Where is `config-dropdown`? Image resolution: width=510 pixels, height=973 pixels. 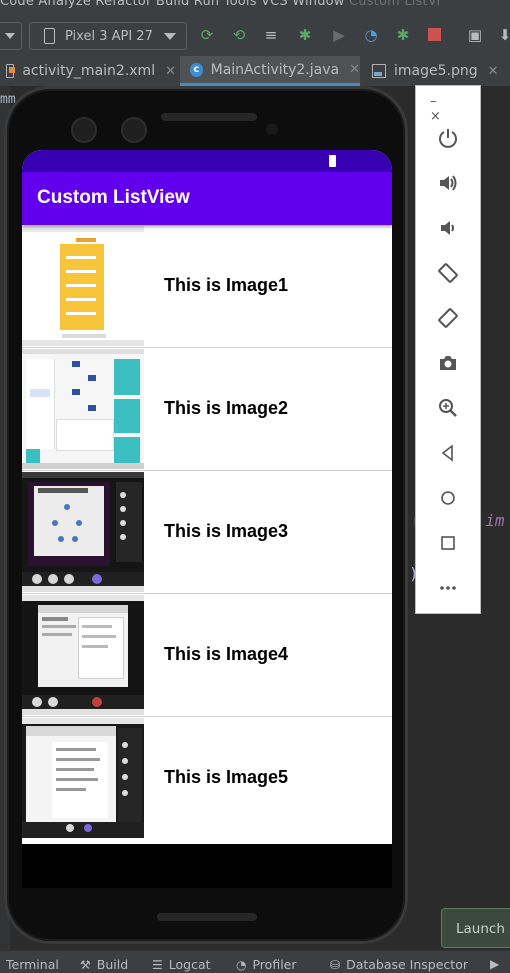
config-dropdown is located at coordinates (11, 36).